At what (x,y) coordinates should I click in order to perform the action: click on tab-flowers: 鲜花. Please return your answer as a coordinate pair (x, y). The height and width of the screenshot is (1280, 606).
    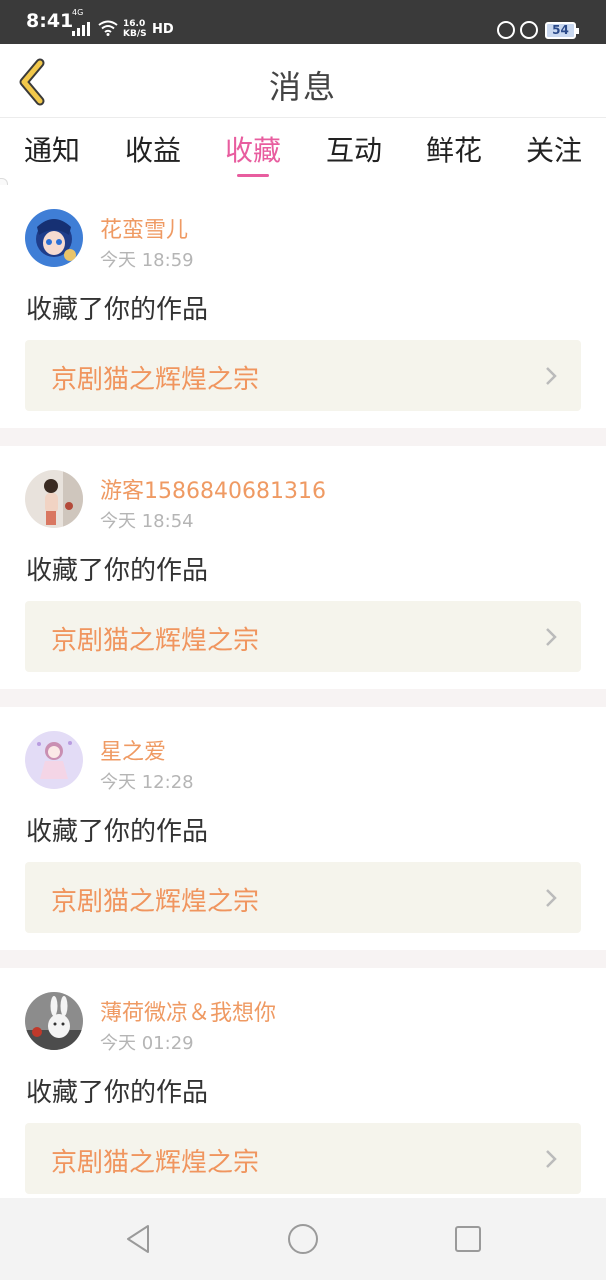
    Looking at the image, I should click on (454, 149).